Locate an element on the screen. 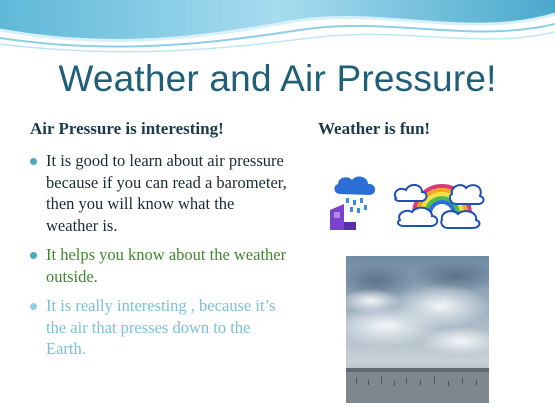 The width and height of the screenshot is (555, 407). rainbow-clouds-icon is located at coordinates (439, 206).